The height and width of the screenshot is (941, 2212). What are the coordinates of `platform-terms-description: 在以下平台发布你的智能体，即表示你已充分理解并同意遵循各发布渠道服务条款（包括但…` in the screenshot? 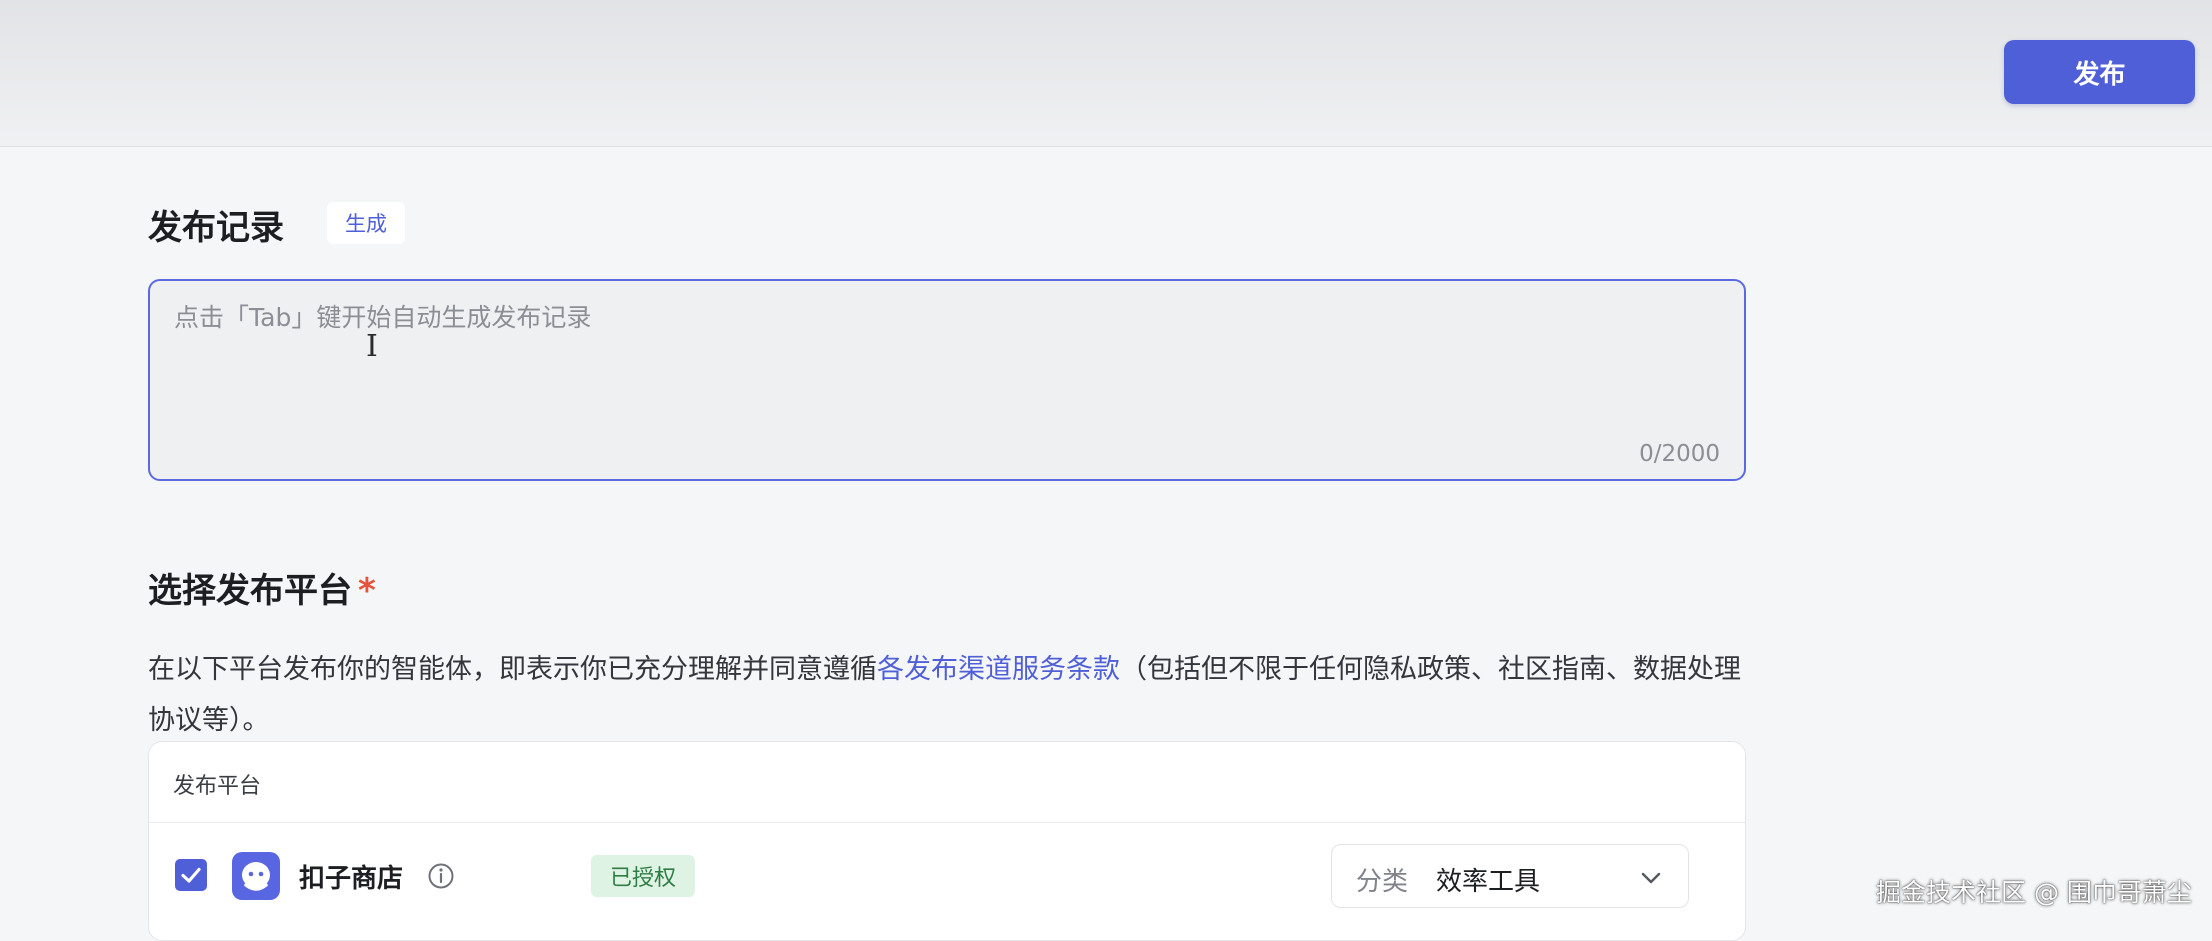 It's located at (948, 695).